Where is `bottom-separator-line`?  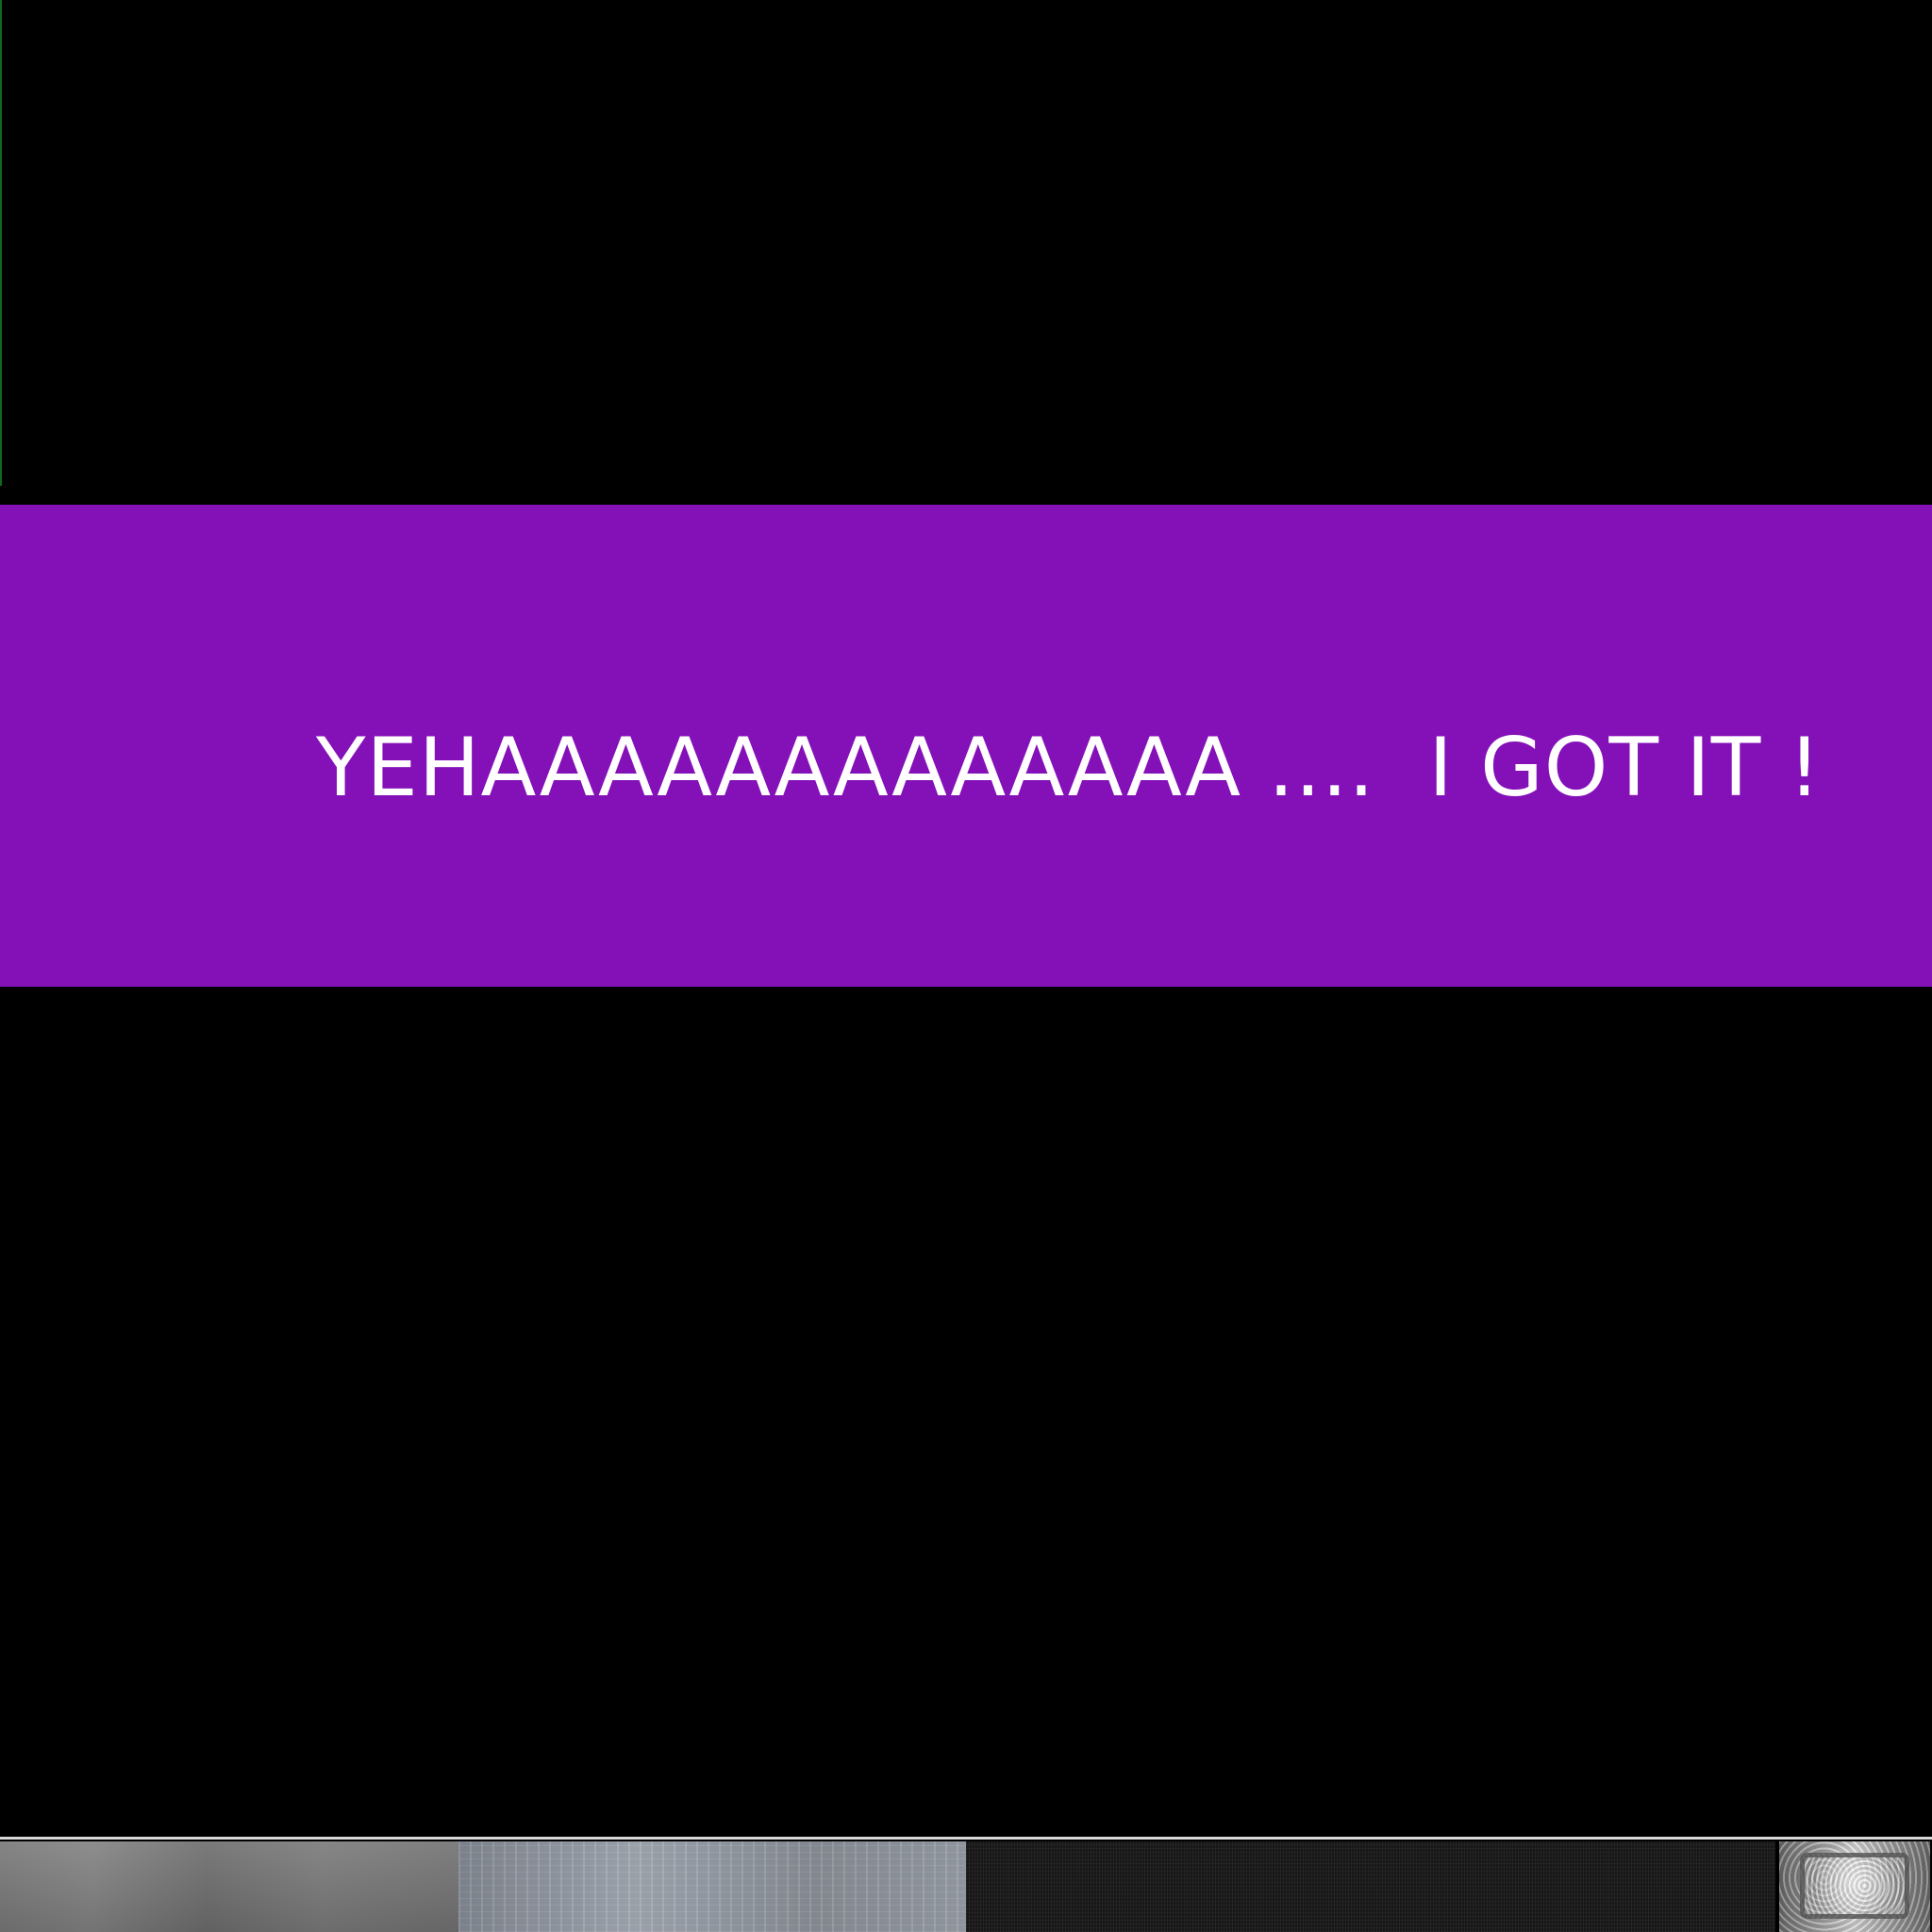 bottom-separator-line is located at coordinates (966, 1839).